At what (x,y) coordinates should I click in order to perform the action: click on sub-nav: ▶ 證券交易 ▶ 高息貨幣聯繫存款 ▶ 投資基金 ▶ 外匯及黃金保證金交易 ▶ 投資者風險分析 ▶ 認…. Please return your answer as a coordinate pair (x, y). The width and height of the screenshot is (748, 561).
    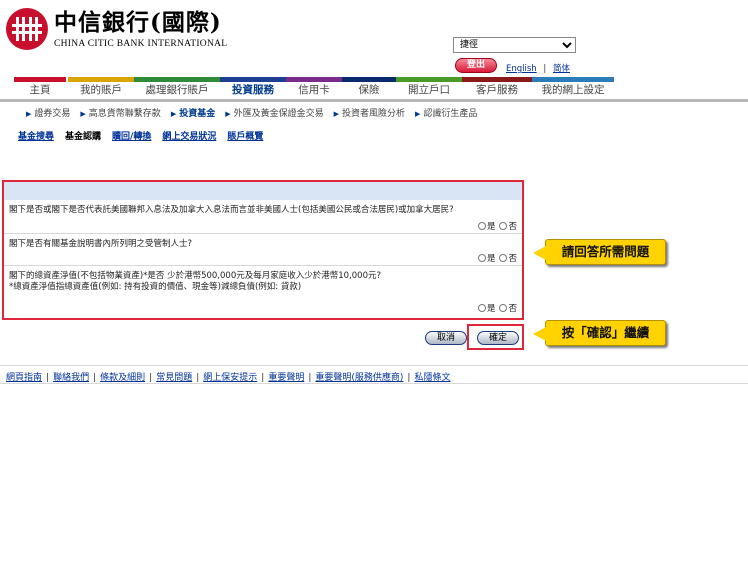
    Looking at the image, I should click on (256, 112).